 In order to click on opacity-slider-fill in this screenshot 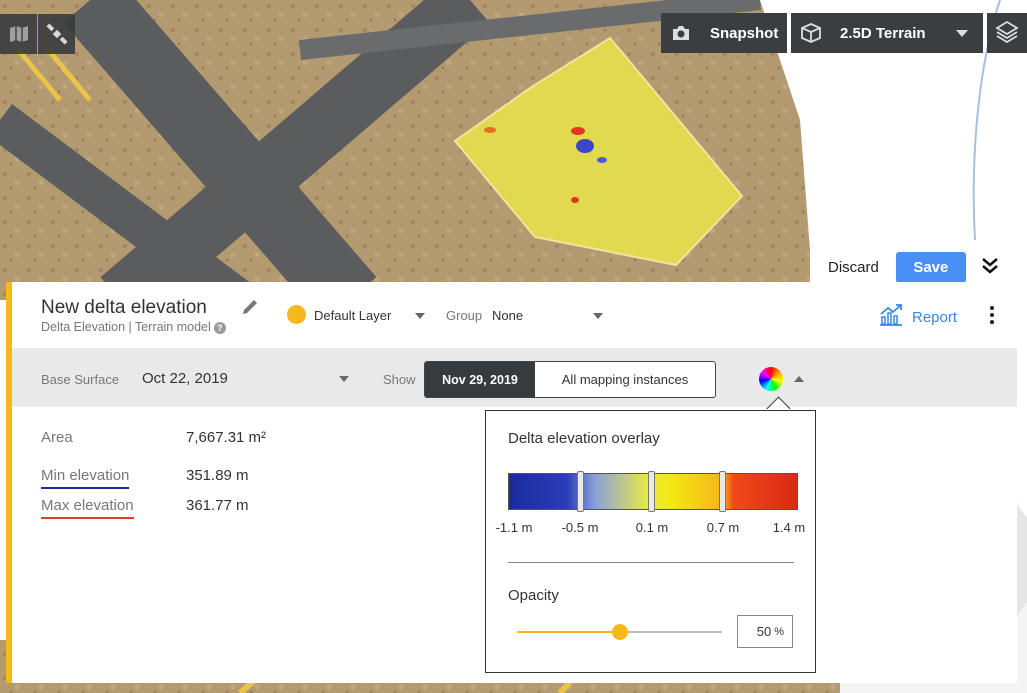, I will do `click(568, 632)`.